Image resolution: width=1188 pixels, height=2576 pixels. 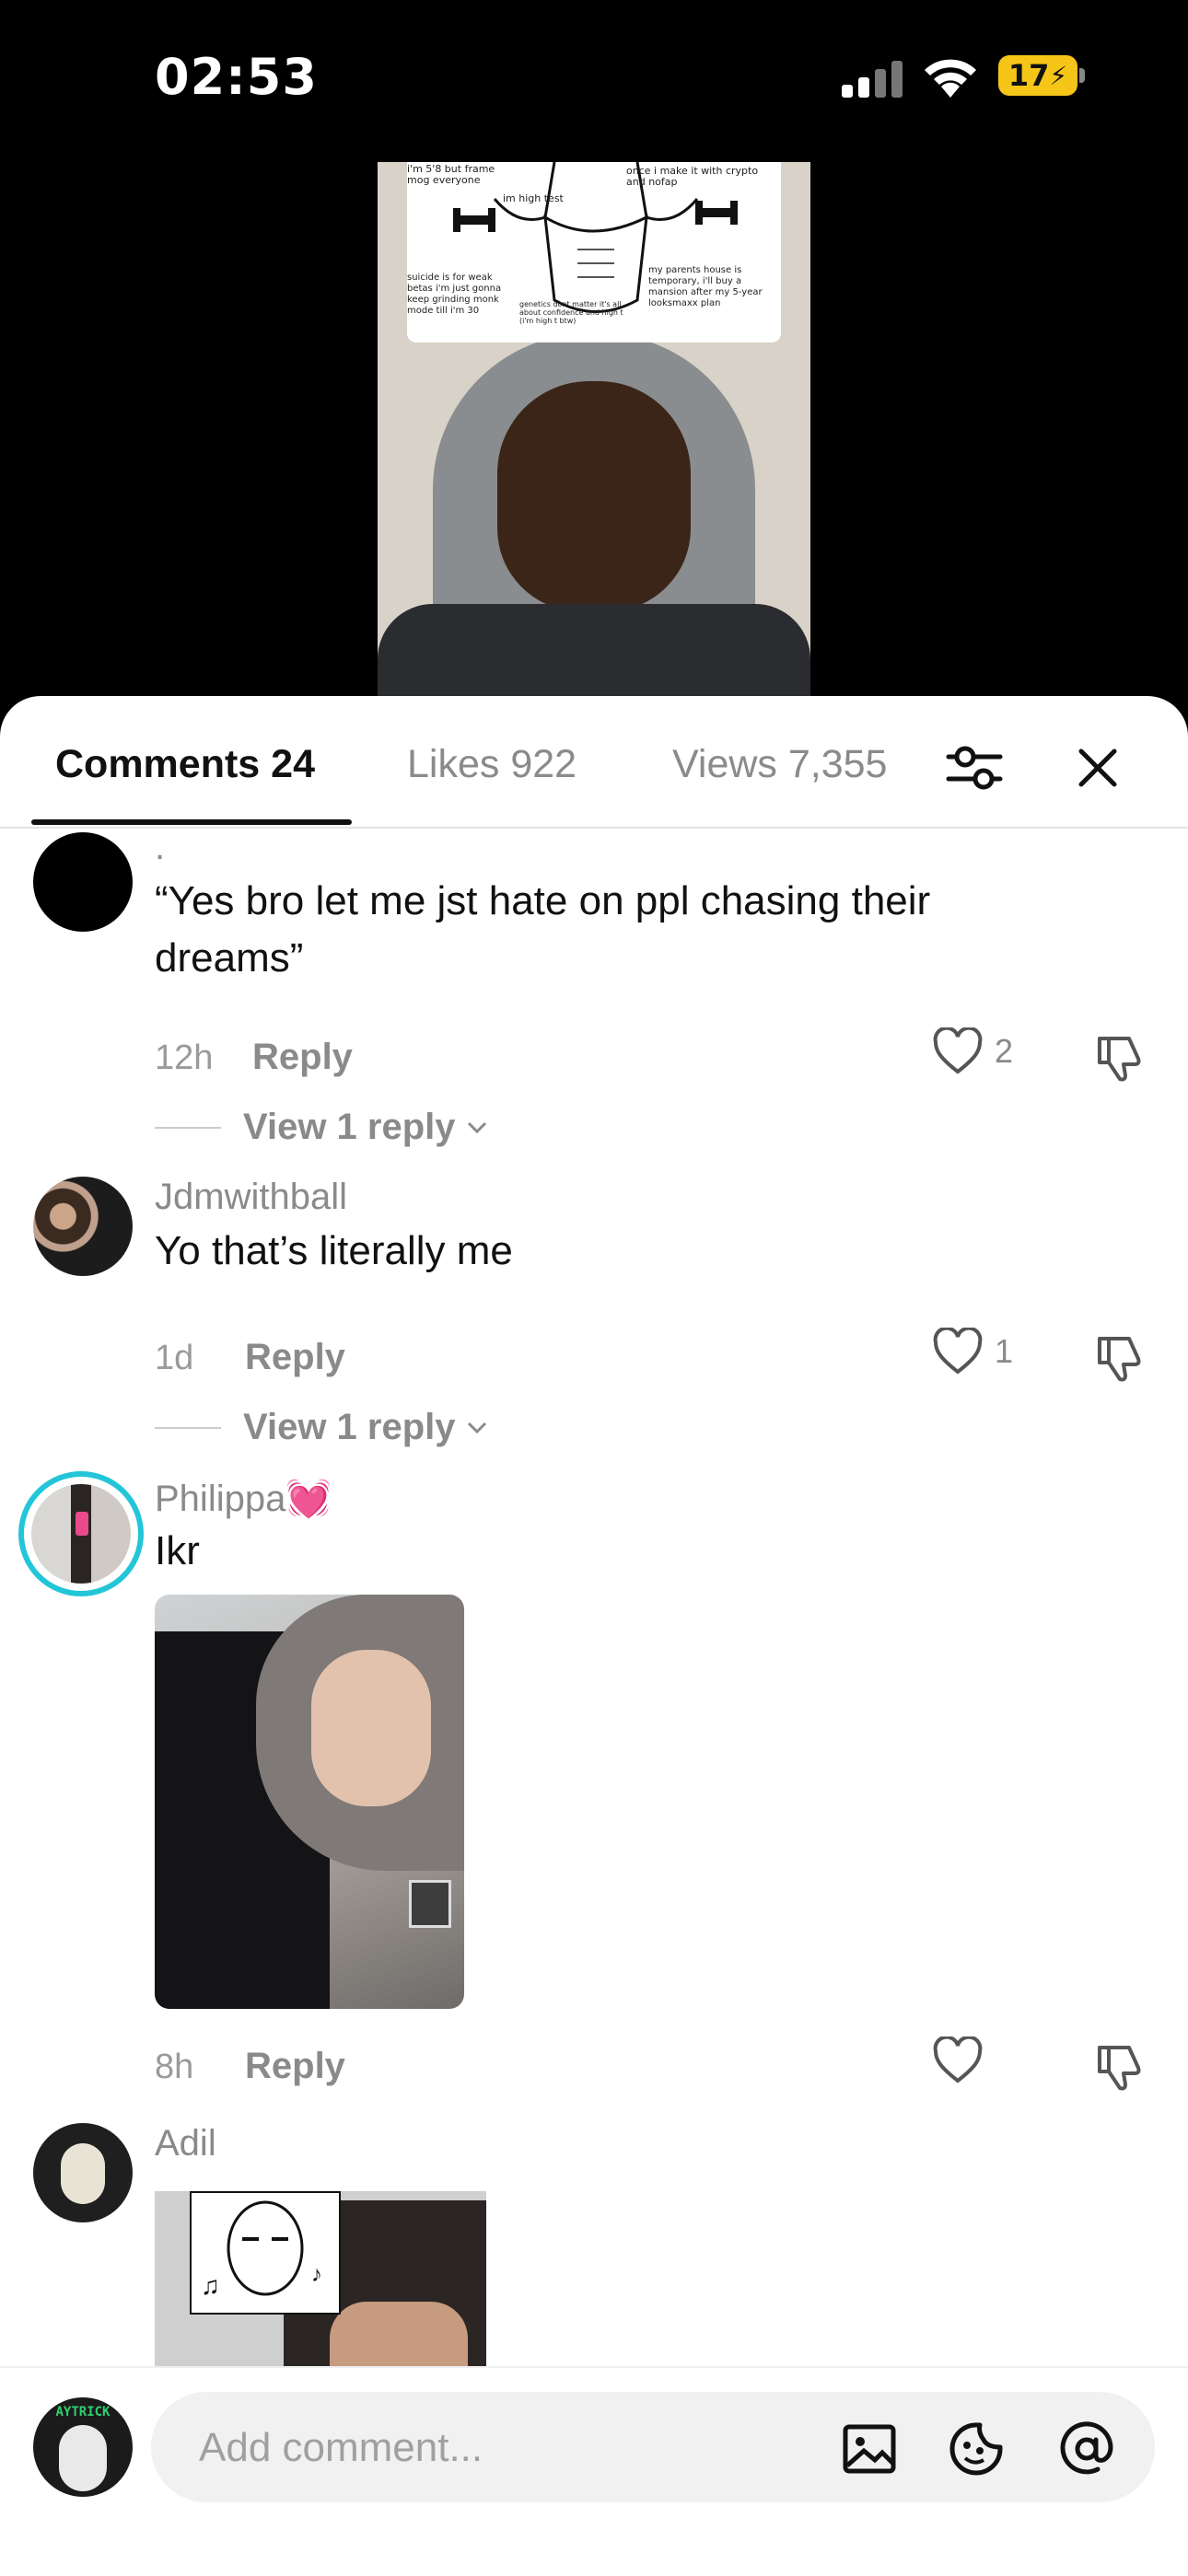 I want to click on like-button, so click(x=964, y=2060).